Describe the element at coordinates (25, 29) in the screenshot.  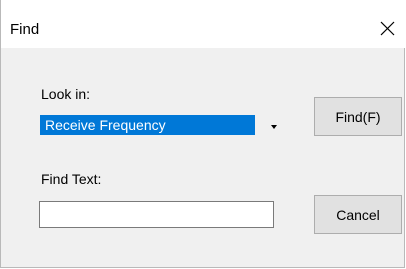
I see `dialog-title: Find` at that location.